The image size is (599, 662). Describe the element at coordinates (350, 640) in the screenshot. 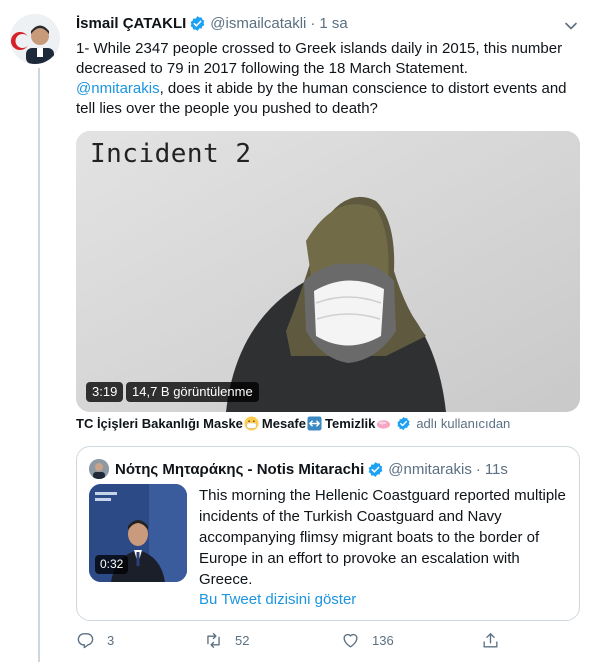

I see `like-icon` at that location.